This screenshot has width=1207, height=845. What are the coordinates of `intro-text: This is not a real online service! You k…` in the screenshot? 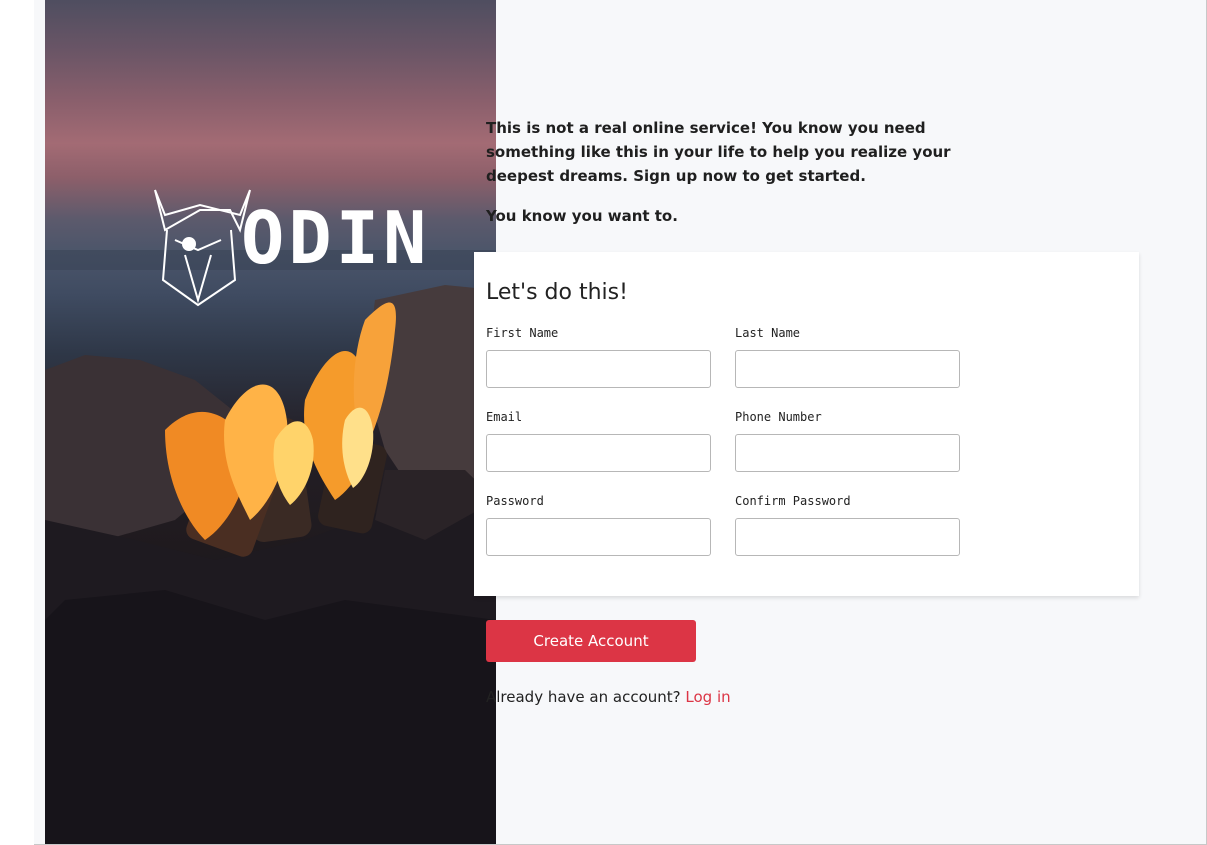 It's located at (736, 172).